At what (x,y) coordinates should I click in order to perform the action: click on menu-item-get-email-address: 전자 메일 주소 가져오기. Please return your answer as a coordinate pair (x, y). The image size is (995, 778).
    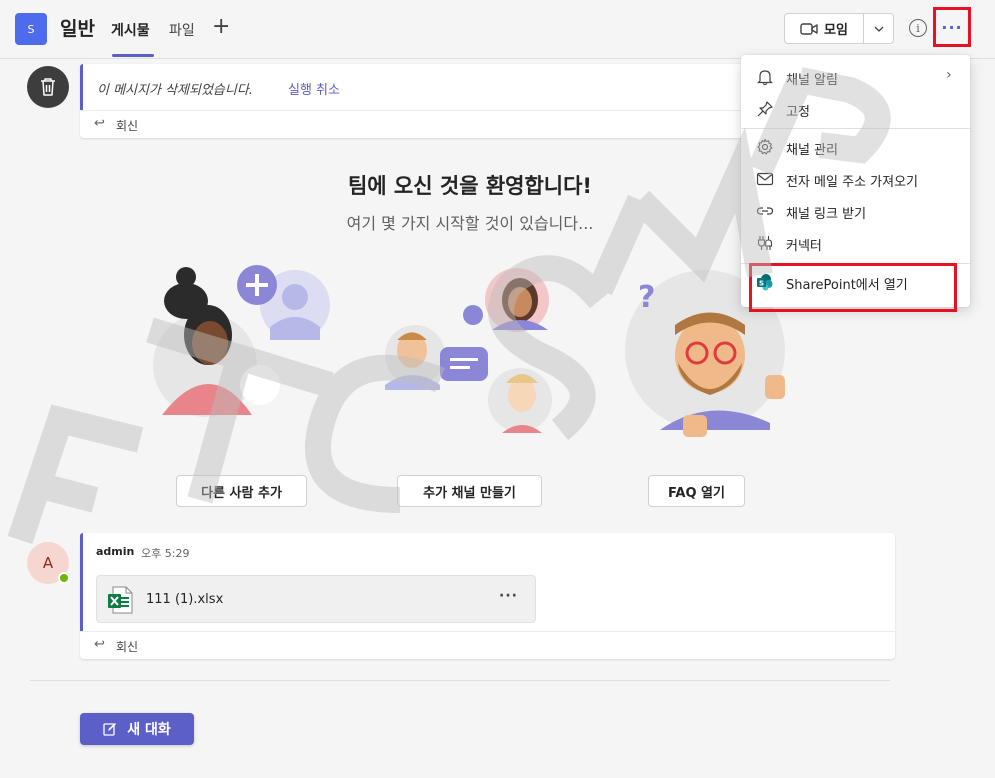
    Looking at the image, I should click on (855, 179).